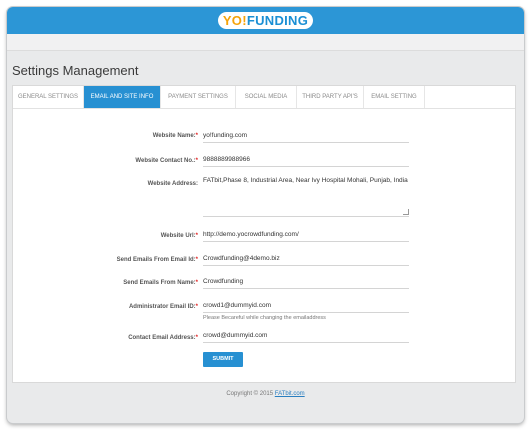 Image resolution: width=532 pixels, height=431 pixels. What do you see at coordinates (306, 306) in the screenshot?
I see `admin-email-input: crowd1@dummyid.com` at bounding box center [306, 306].